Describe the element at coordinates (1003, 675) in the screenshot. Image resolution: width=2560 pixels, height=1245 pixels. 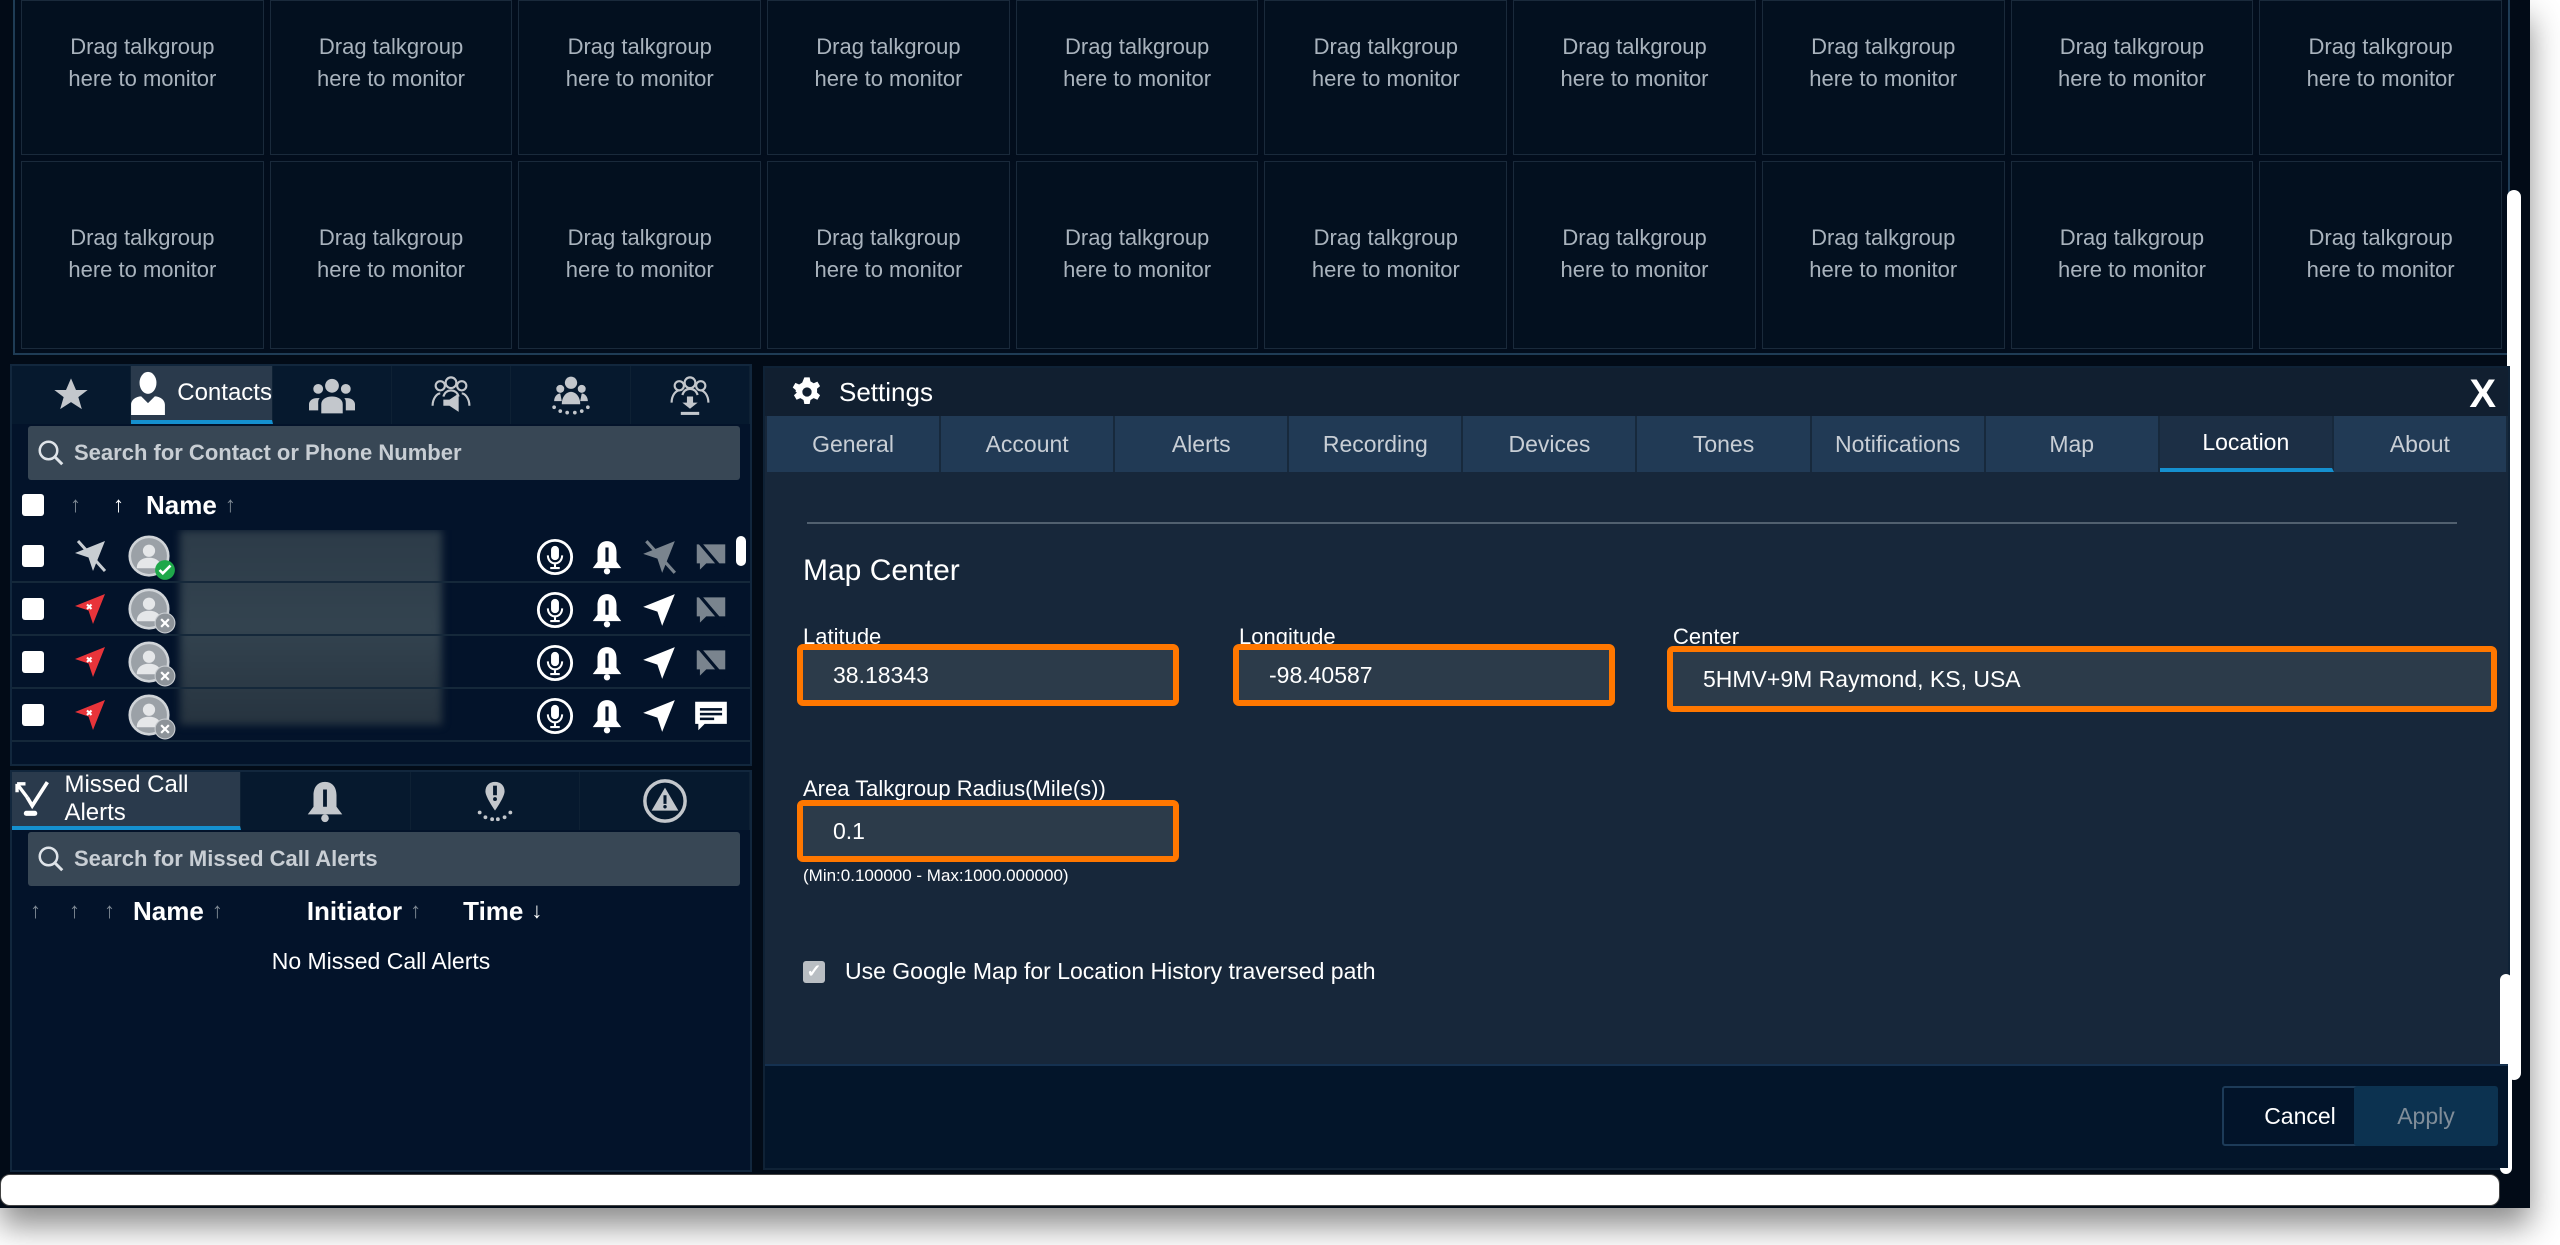
I see `latitude-input` at that location.